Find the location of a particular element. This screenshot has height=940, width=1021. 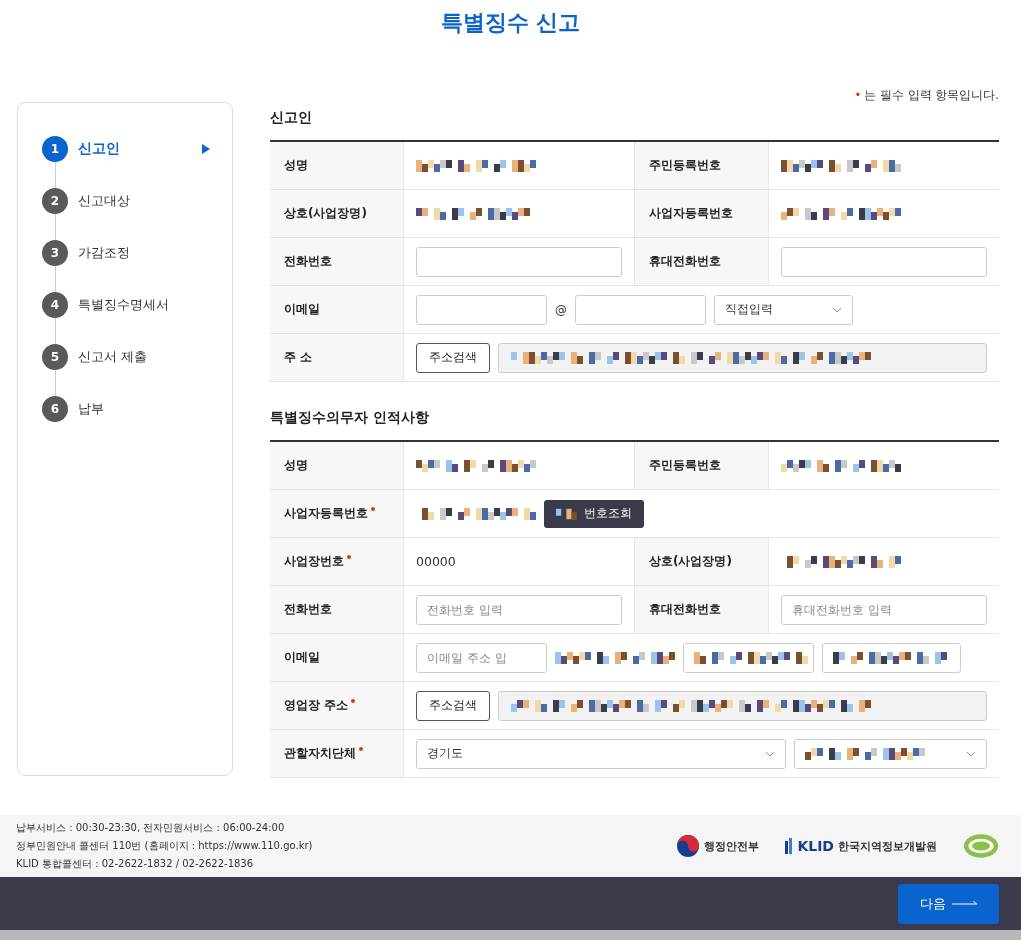

section-title: 신고인 is located at coordinates (291, 117).